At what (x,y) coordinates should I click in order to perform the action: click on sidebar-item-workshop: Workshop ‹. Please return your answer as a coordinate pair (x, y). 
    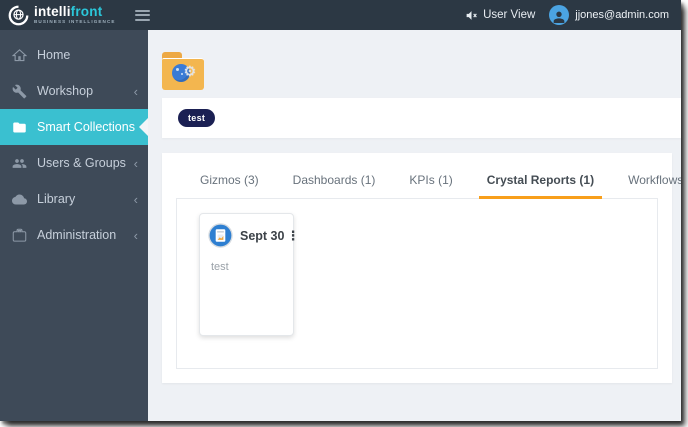
    Looking at the image, I should click on (74, 91).